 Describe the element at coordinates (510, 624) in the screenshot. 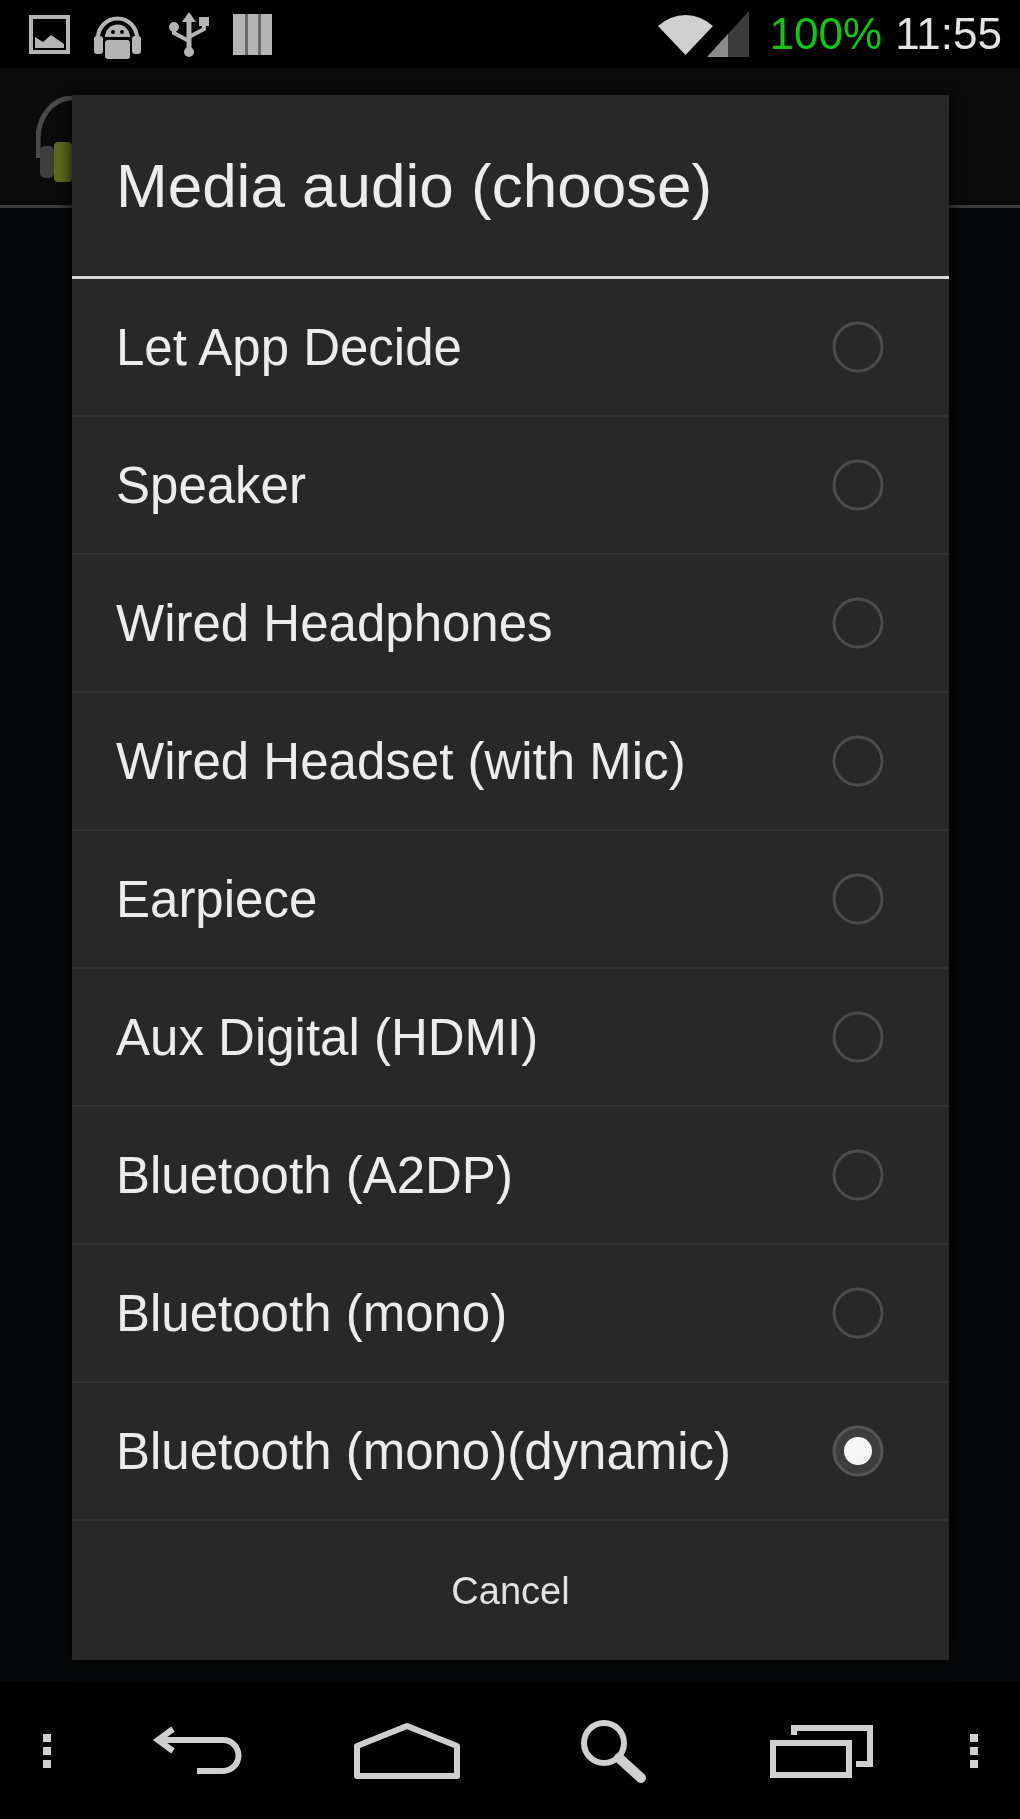

I see `option-item: Wired Headphones` at that location.